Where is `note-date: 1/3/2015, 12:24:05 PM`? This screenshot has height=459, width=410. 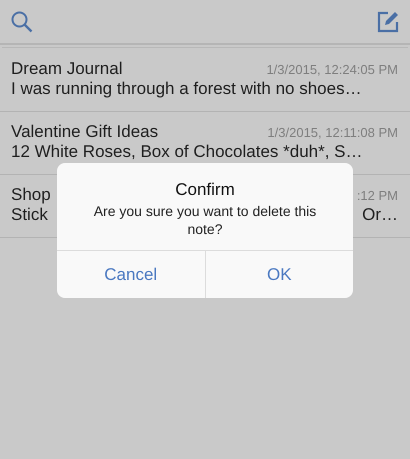
note-date: 1/3/2015, 12:24:05 PM is located at coordinates (332, 69).